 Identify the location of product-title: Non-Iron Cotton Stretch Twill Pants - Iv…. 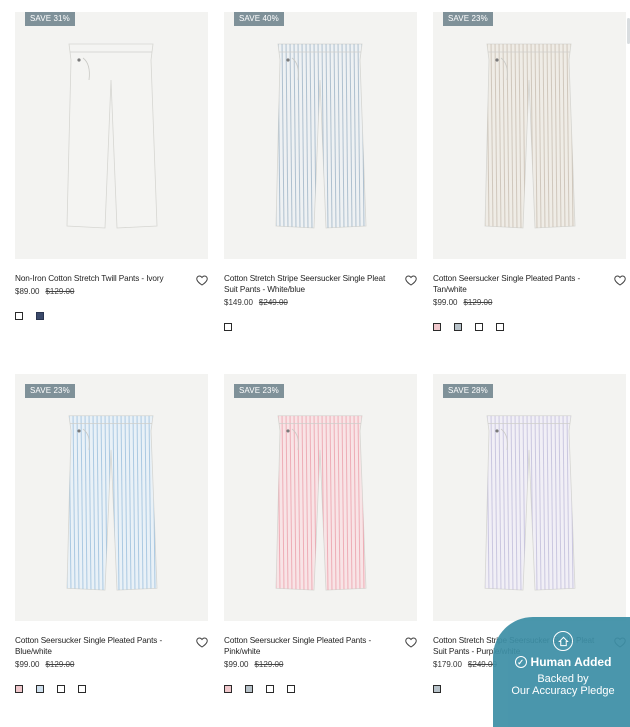
(99, 278).